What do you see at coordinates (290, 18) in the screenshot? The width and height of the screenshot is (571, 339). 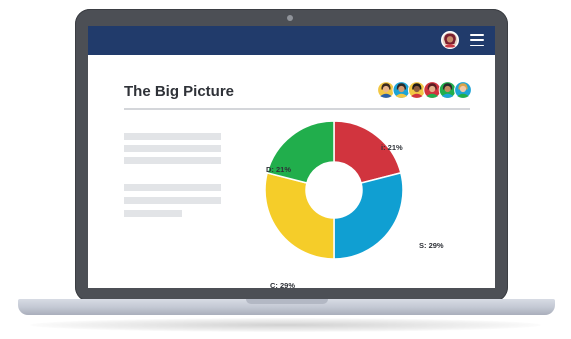 I see `webcam-dot` at bounding box center [290, 18].